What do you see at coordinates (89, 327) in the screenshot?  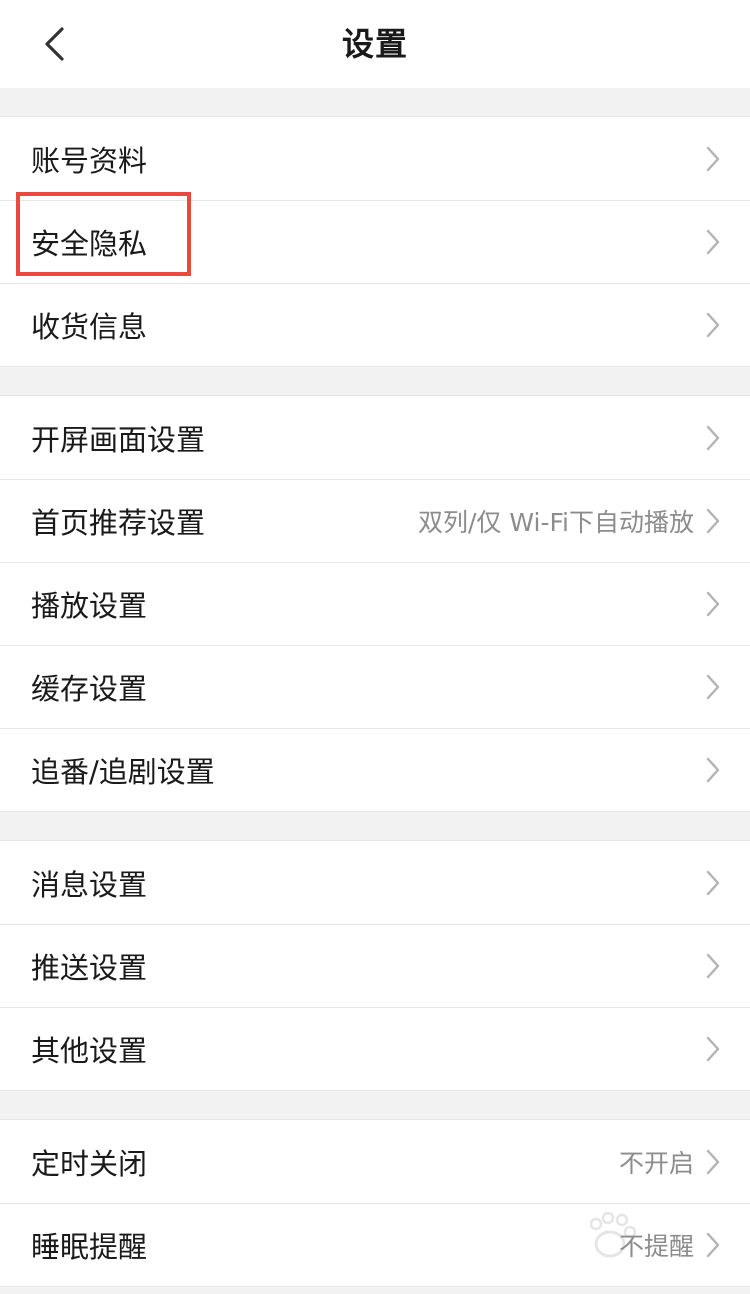 I see `settings-item-label: 收货信息` at bounding box center [89, 327].